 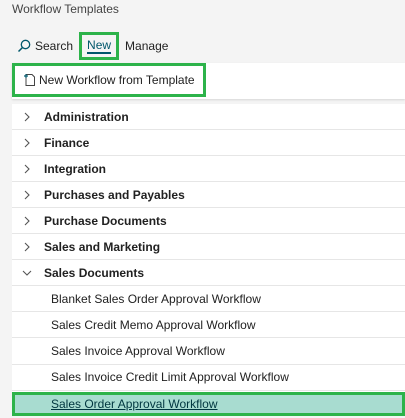 I want to click on tree-item-label: Blanket Sales Order Approval Workflow, so click(x=156, y=298).